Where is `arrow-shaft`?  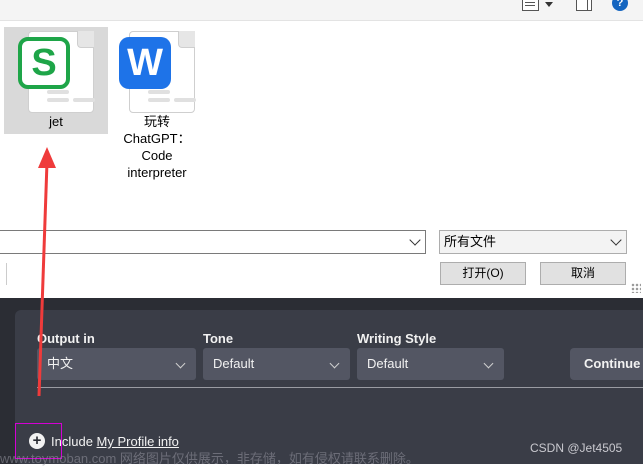
arrow-shaft is located at coordinates (43, 279).